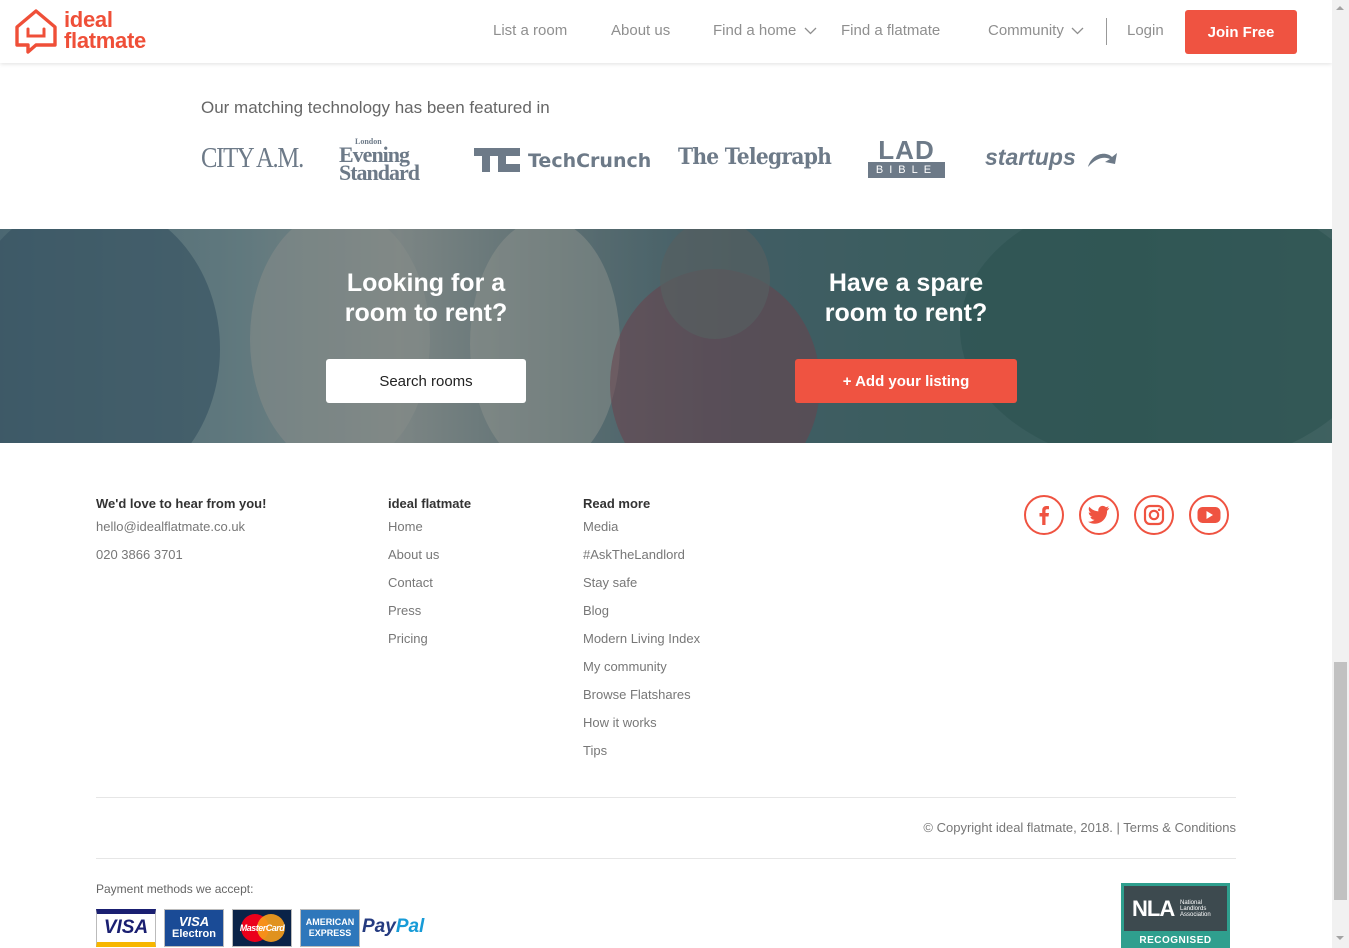 This screenshot has height=948, width=1349. I want to click on mastercard-text: MasterCard, so click(262, 928).